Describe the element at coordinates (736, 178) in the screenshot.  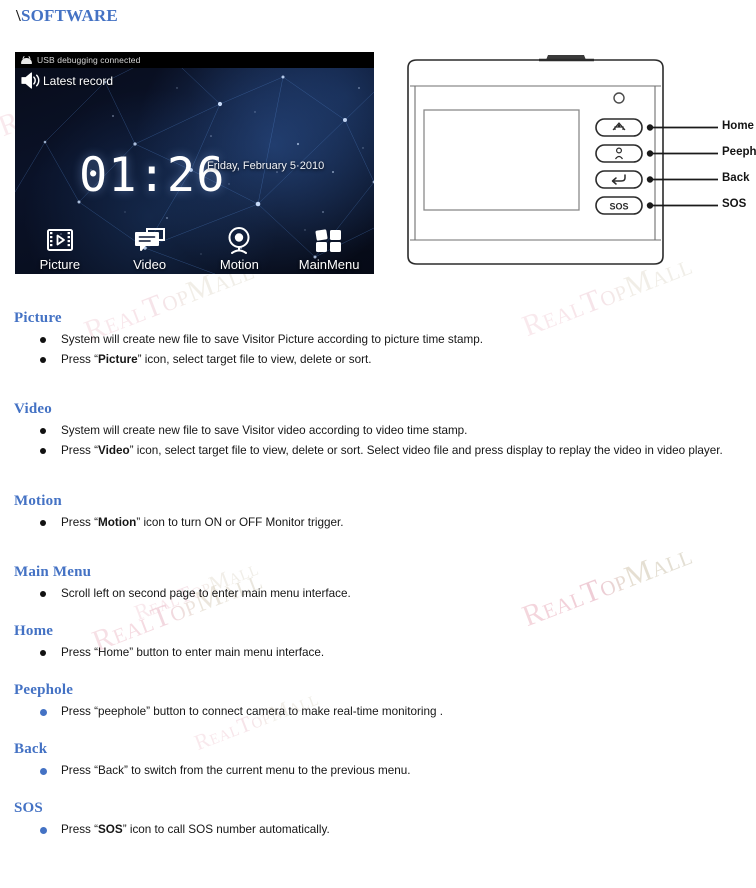
I see `callout-label-back: Back` at that location.